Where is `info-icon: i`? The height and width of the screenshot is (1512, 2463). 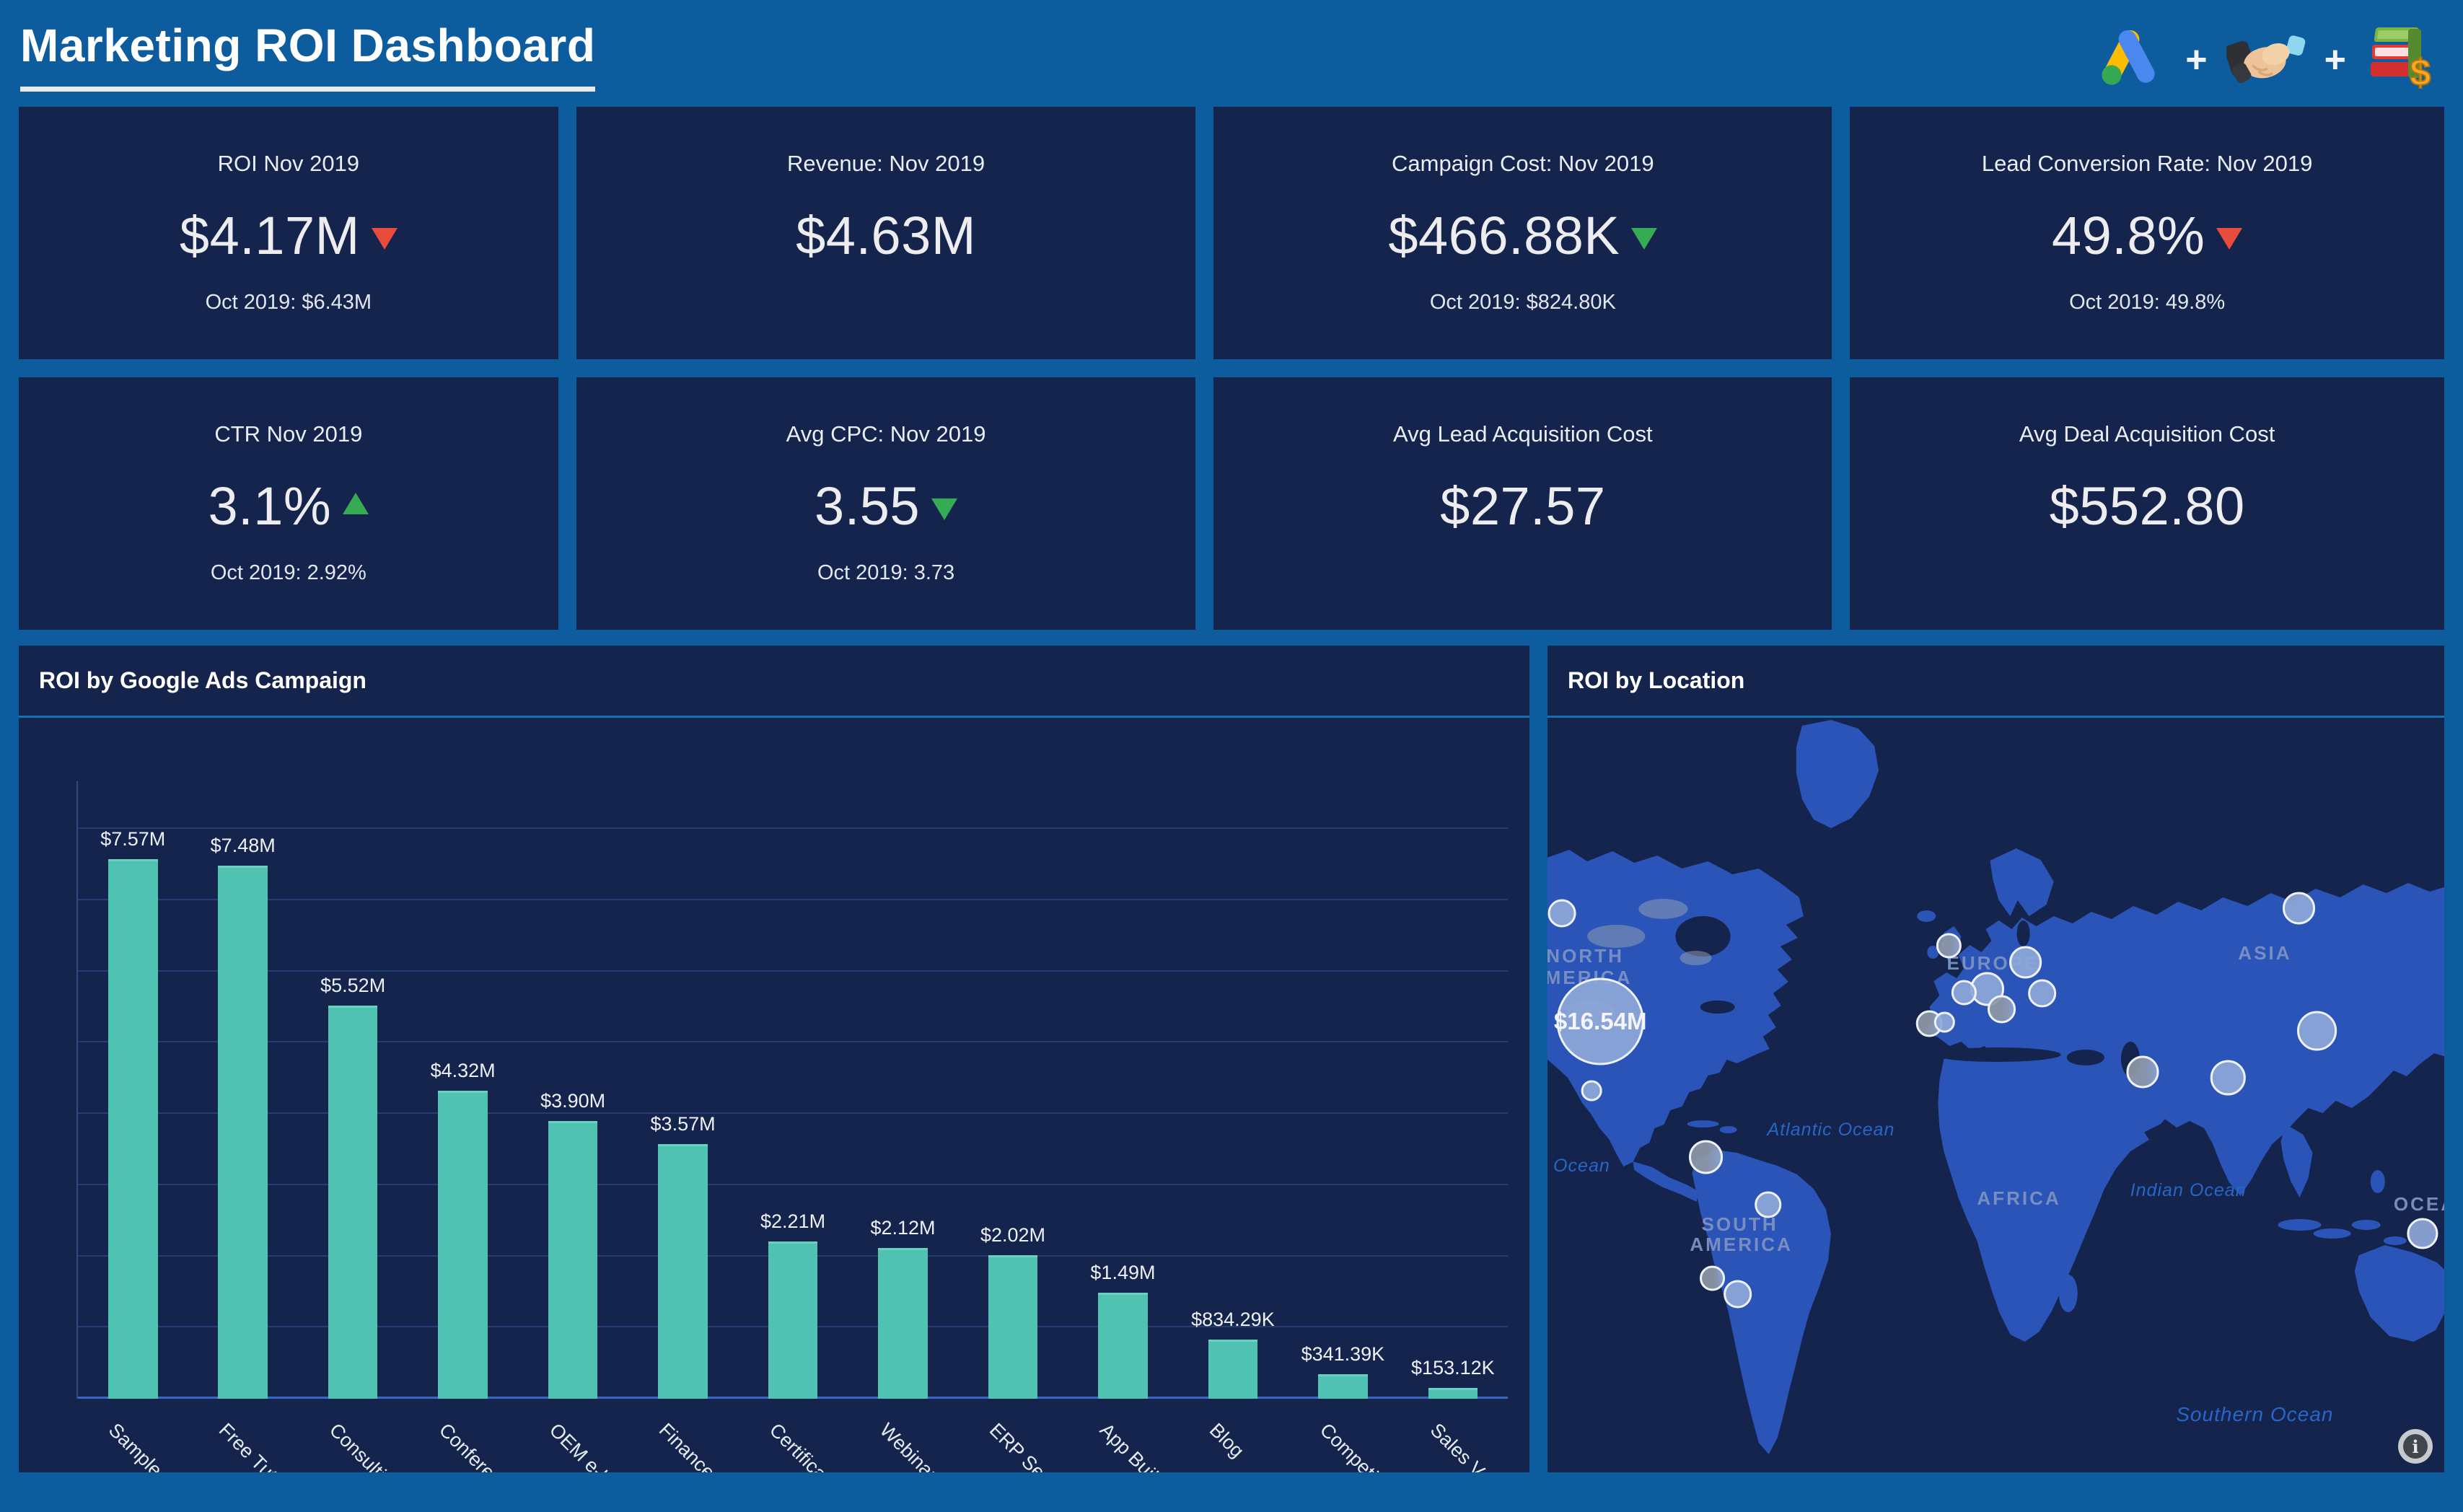 info-icon: i is located at coordinates (2415, 1446).